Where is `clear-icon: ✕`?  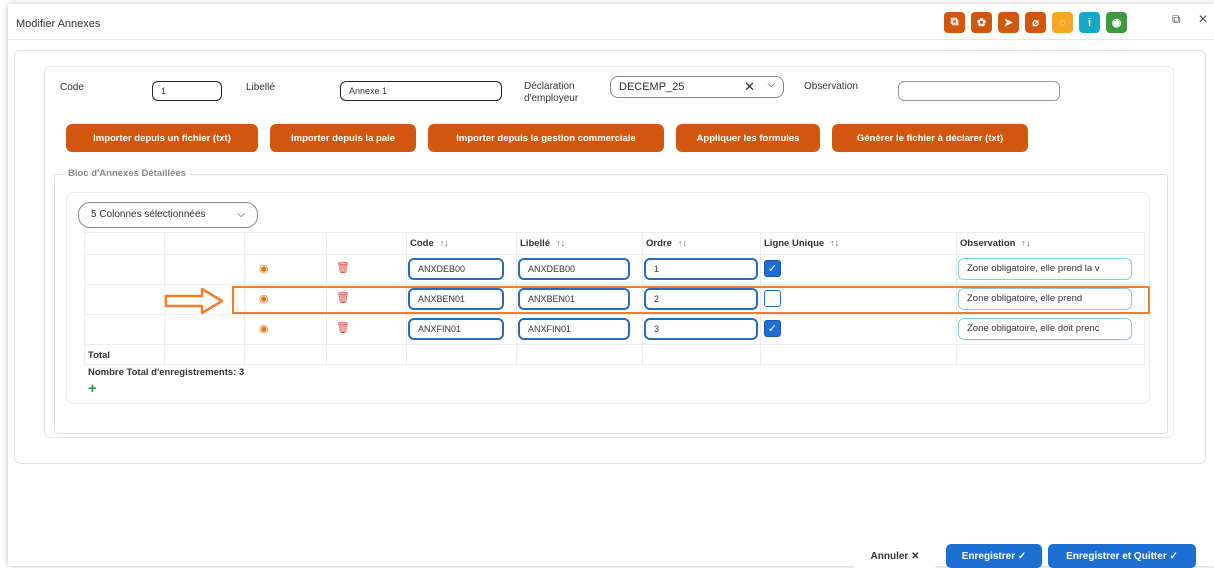 clear-icon: ✕ is located at coordinates (749, 87).